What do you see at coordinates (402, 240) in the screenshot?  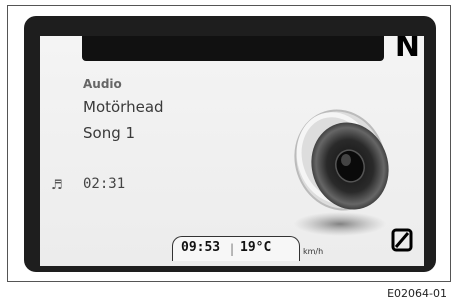 I see `zero-speed-icon` at bounding box center [402, 240].